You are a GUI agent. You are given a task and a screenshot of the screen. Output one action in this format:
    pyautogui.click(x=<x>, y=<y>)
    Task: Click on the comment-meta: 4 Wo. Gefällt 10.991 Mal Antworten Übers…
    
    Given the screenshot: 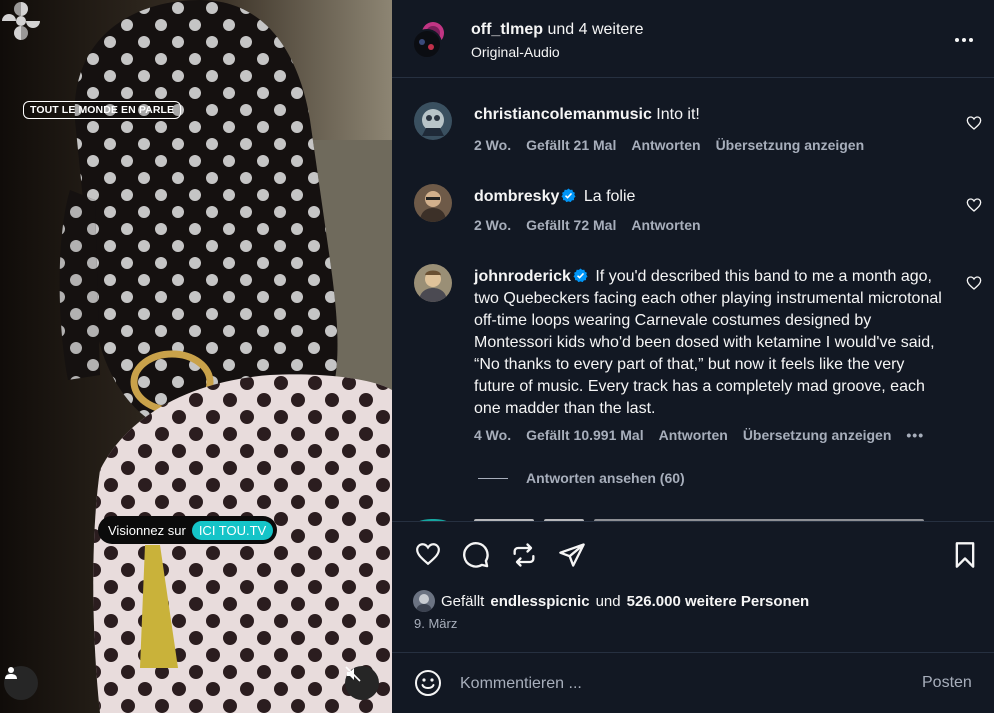 What is the action you would take?
    pyautogui.click(x=699, y=435)
    